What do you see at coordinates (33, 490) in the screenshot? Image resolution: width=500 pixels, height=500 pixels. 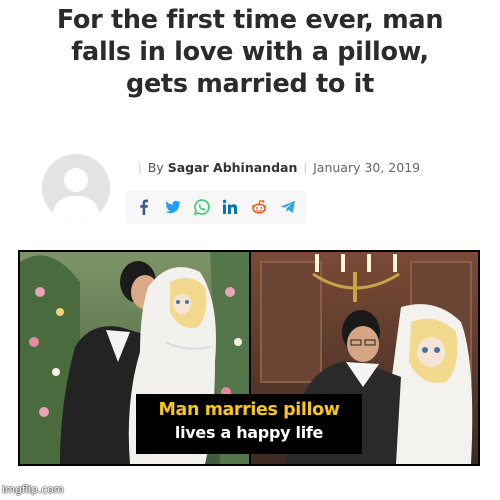 I see `imgflip-watermark: imgflip.com` at bounding box center [33, 490].